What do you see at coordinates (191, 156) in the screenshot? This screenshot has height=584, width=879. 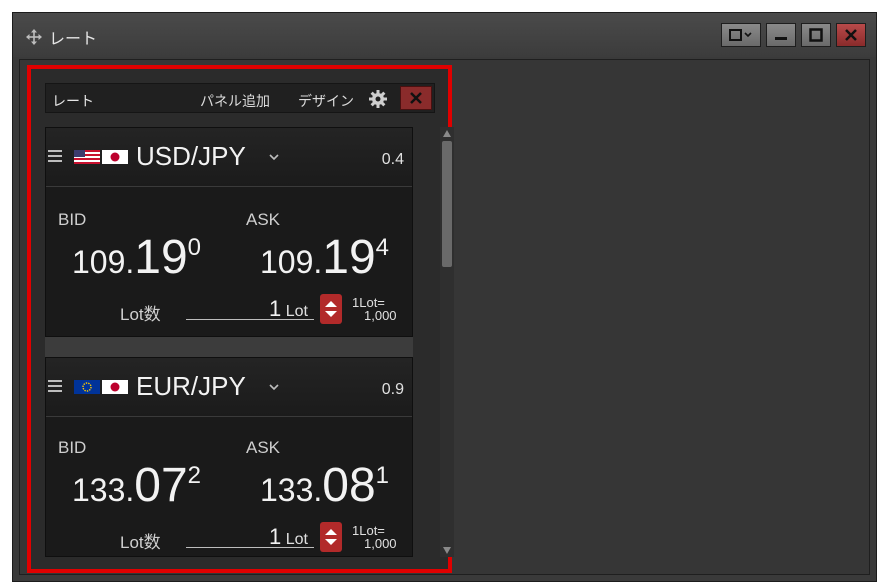 I see `currency-pair: USD/JPY` at bounding box center [191, 156].